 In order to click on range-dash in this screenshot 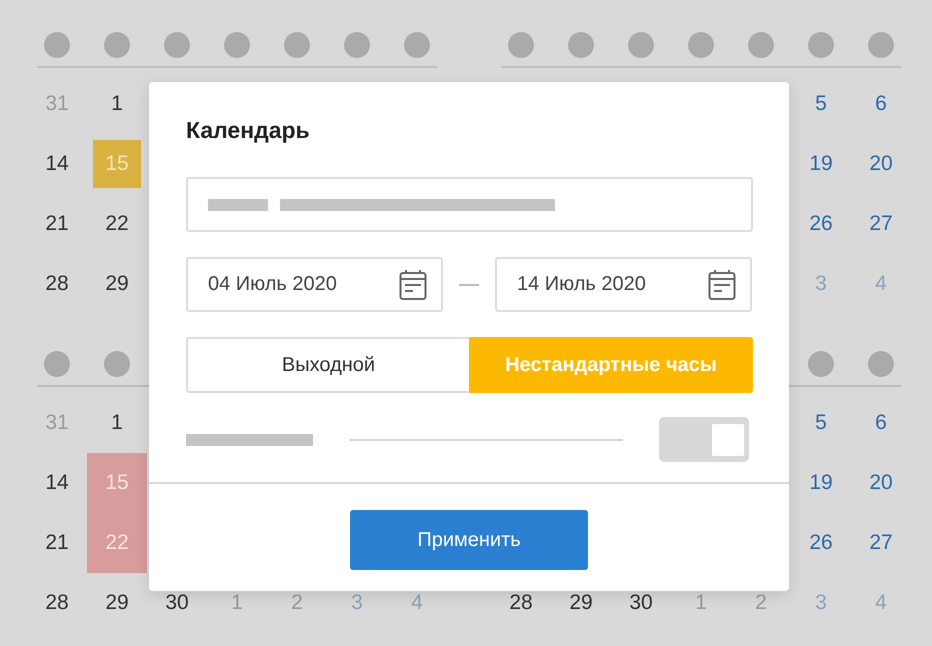, I will do `click(469, 285)`.